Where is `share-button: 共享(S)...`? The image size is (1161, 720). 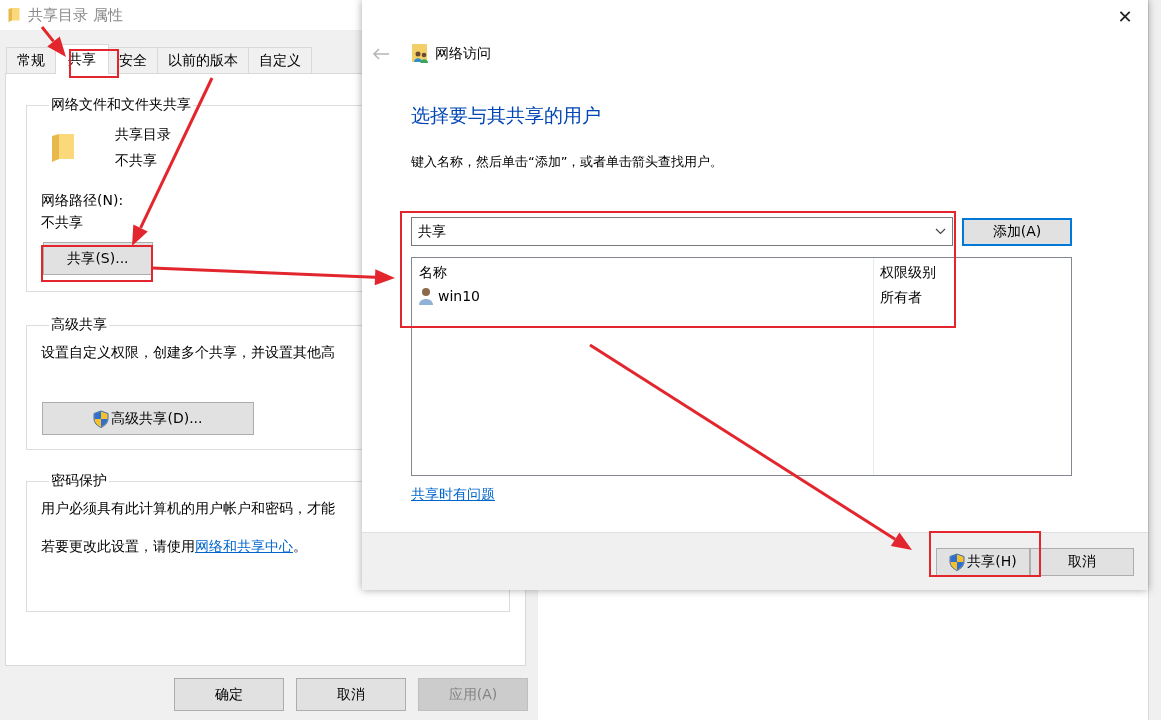 share-button: 共享(S)... is located at coordinates (98, 258).